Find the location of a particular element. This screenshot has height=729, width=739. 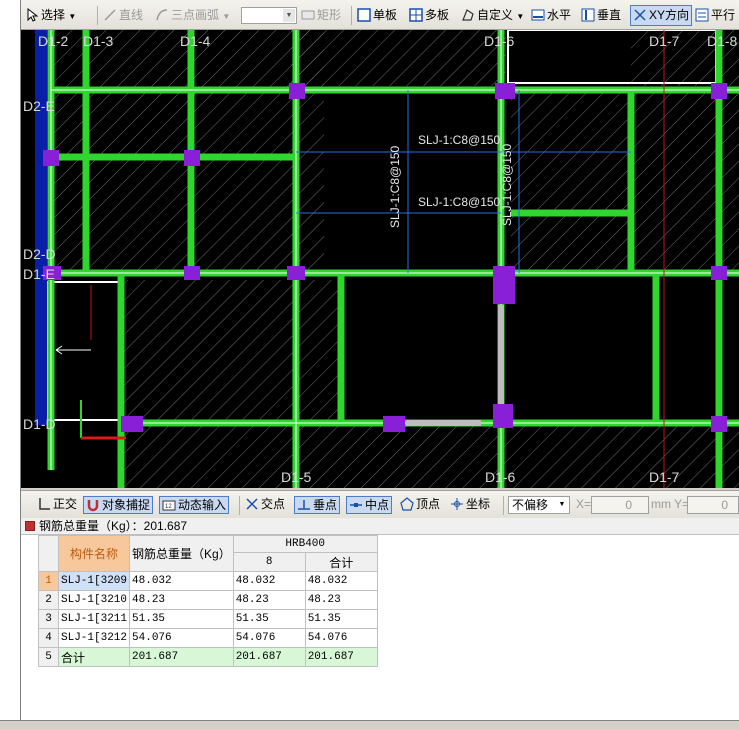

ortho-label: 正交 is located at coordinates (65, 504).